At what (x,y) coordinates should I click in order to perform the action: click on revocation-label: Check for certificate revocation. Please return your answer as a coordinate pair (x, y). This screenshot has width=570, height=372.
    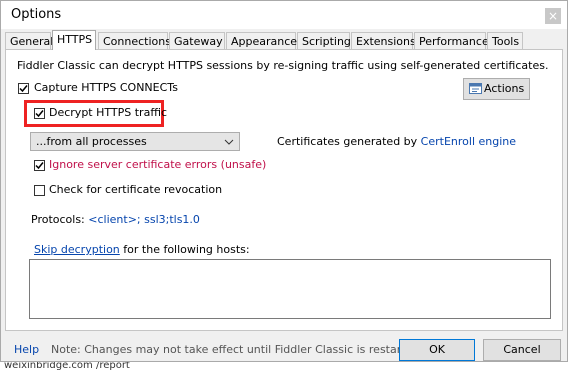
    Looking at the image, I should click on (136, 189).